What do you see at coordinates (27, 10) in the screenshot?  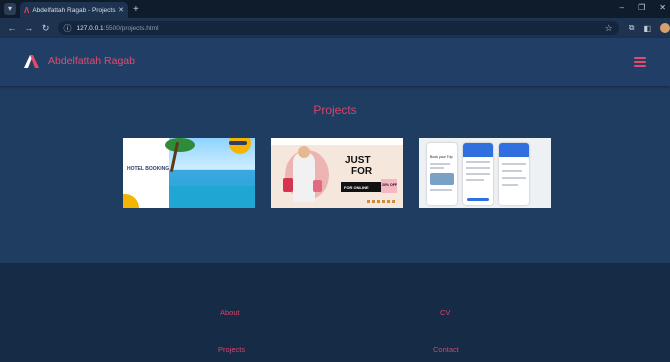 I see `favicon-icon: Λ` at bounding box center [27, 10].